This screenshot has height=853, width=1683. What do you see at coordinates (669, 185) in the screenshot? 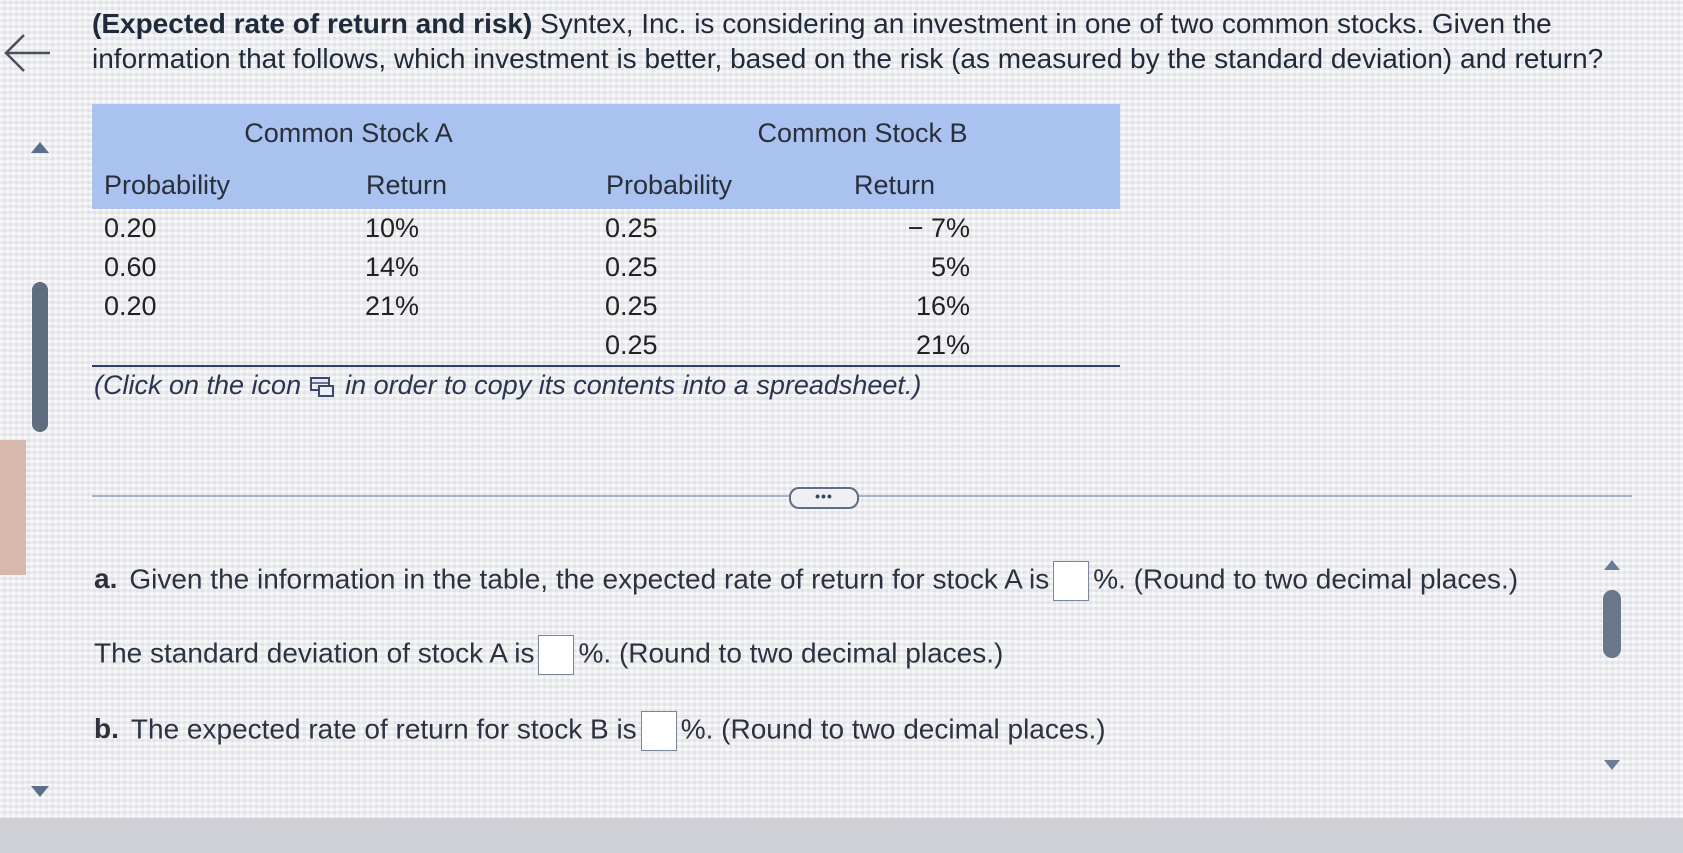
I see `col-header-probability-b: Probability` at bounding box center [669, 185].